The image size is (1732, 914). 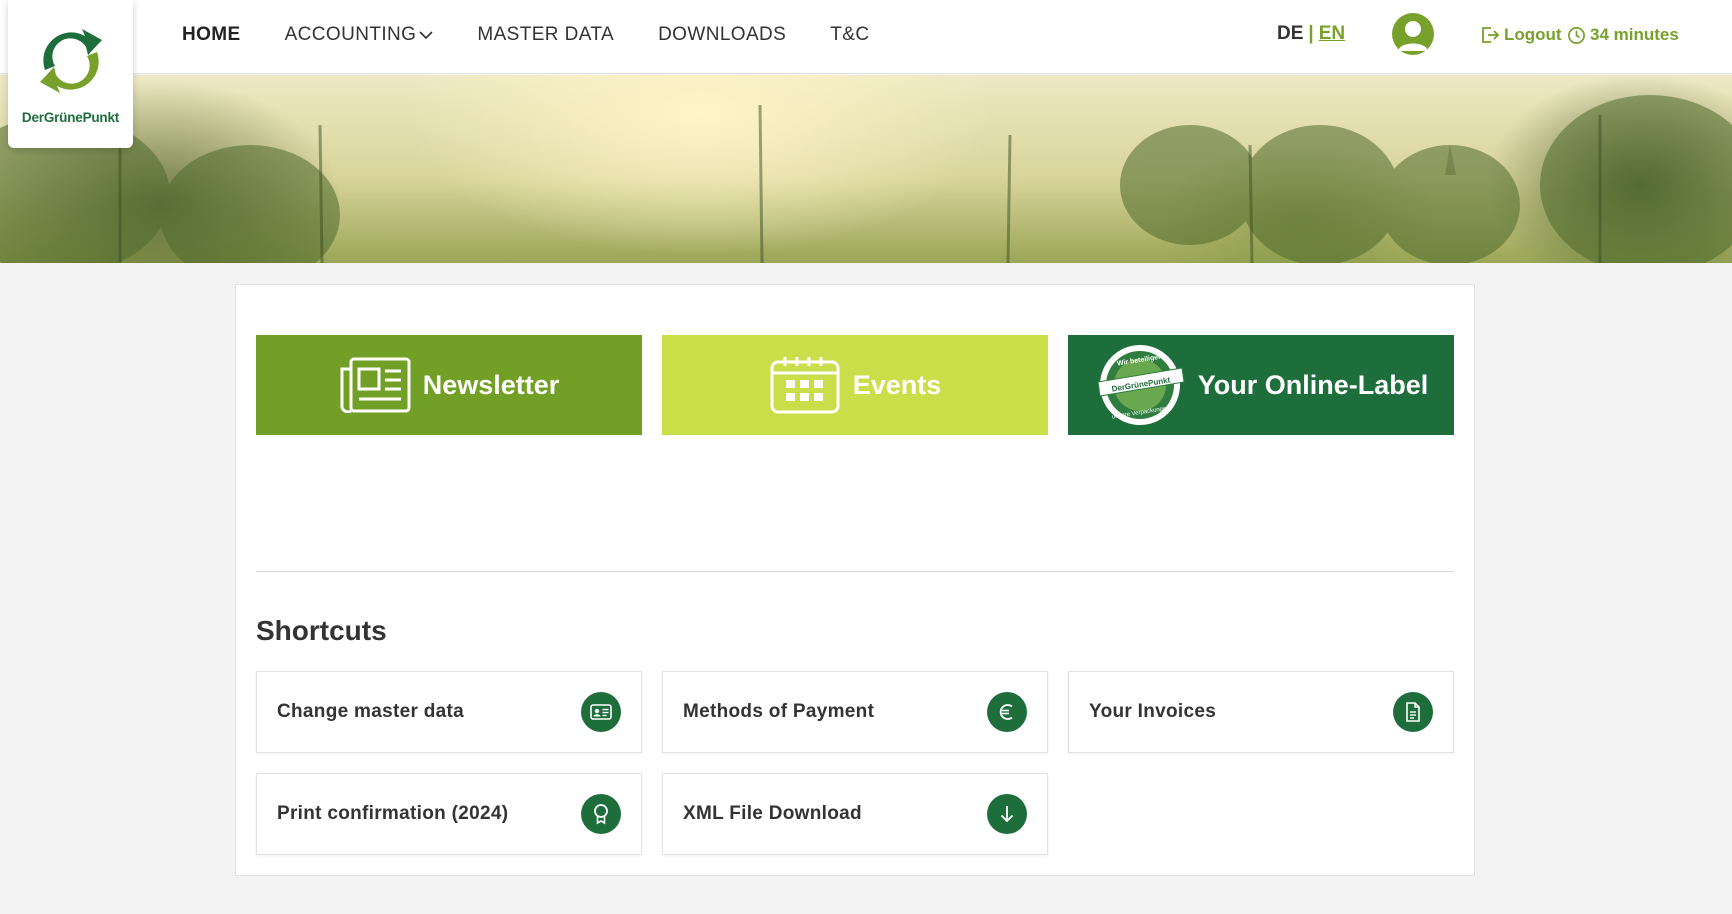 What do you see at coordinates (855, 571) in the screenshot?
I see `section-divider` at bounding box center [855, 571].